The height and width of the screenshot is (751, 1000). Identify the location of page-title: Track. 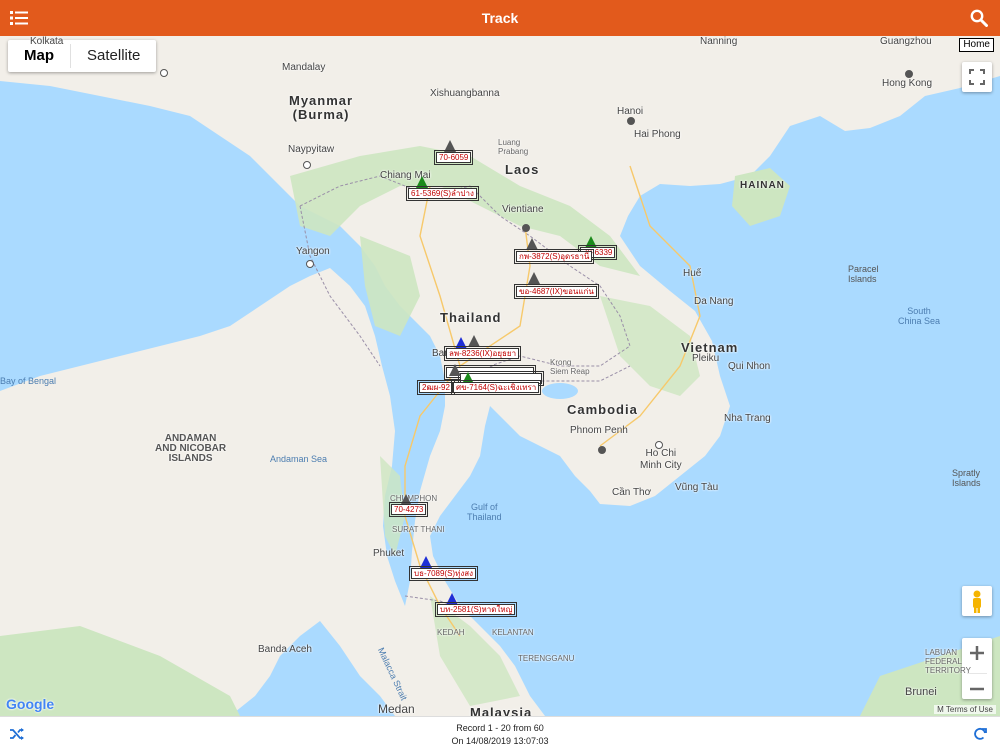
(500, 18).